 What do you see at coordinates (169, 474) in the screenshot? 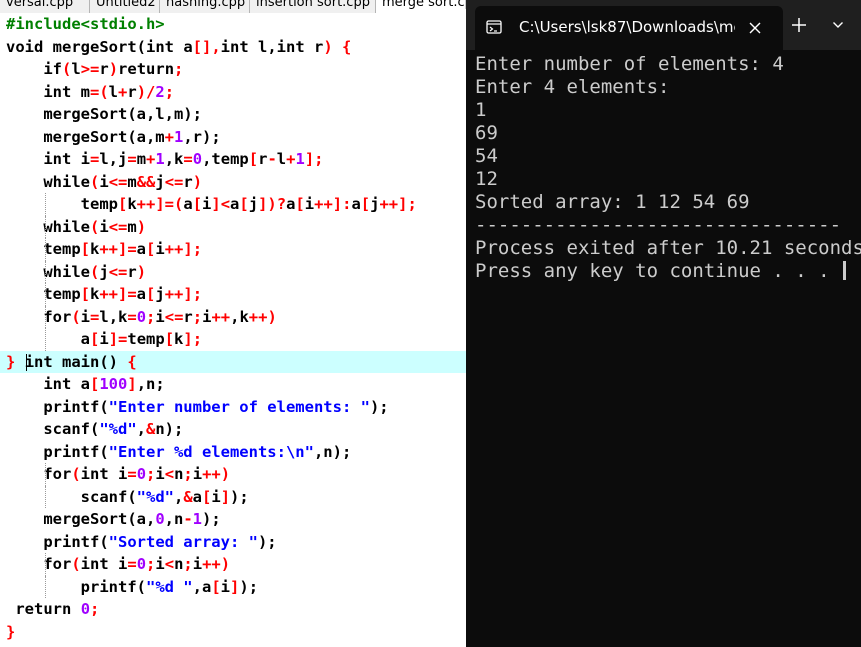
I see `code-token: <` at bounding box center [169, 474].